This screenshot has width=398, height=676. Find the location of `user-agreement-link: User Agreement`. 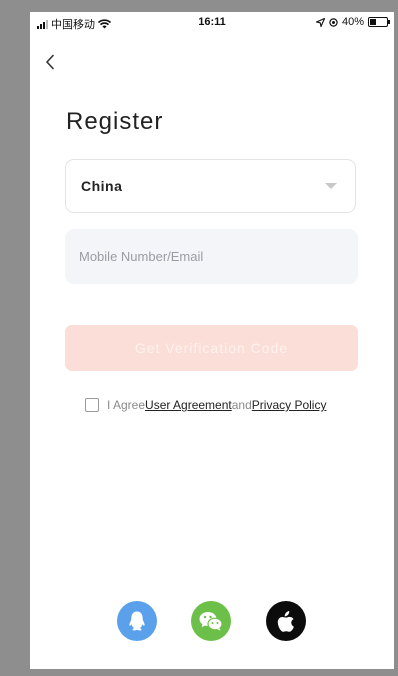

user-agreement-link: User Agreement is located at coordinates (188, 405).